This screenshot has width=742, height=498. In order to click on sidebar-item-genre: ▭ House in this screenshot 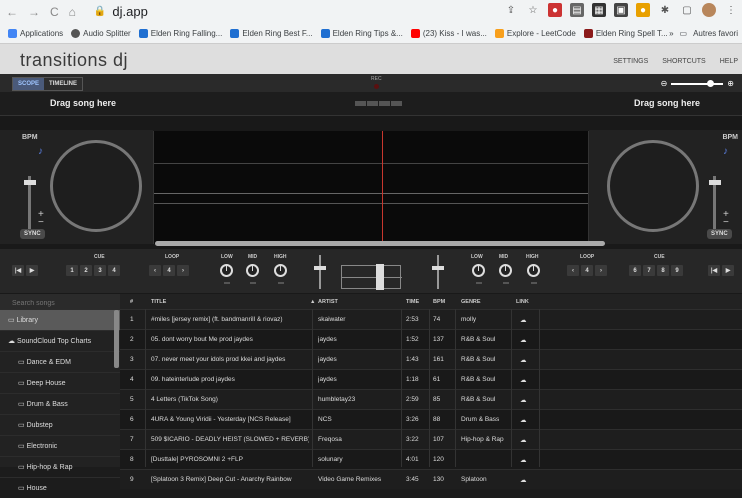, I will do `click(60, 487)`.